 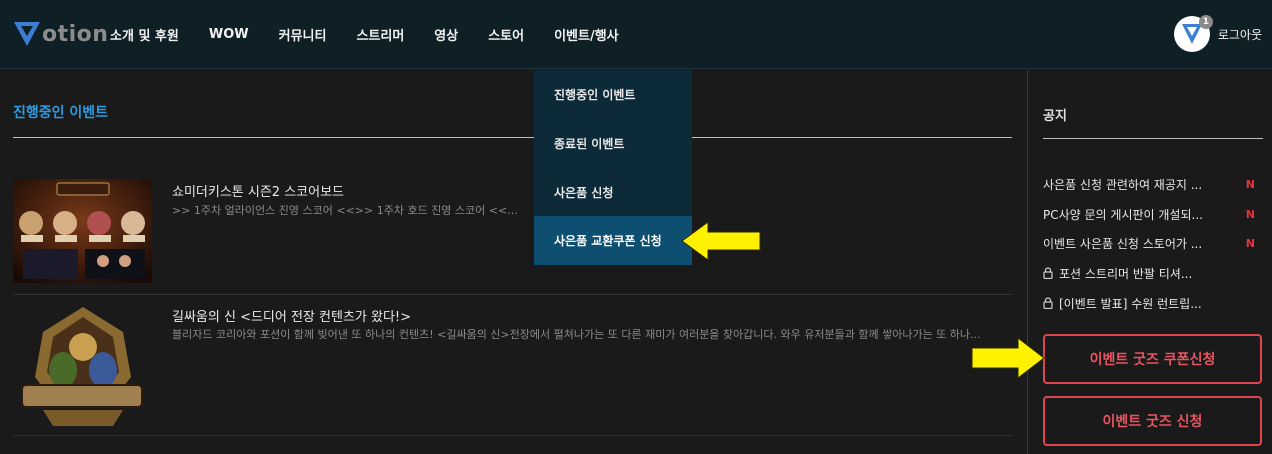 What do you see at coordinates (1193, 33) in the screenshot?
I see `avatar: 1` at bounding box center [1193, 33].